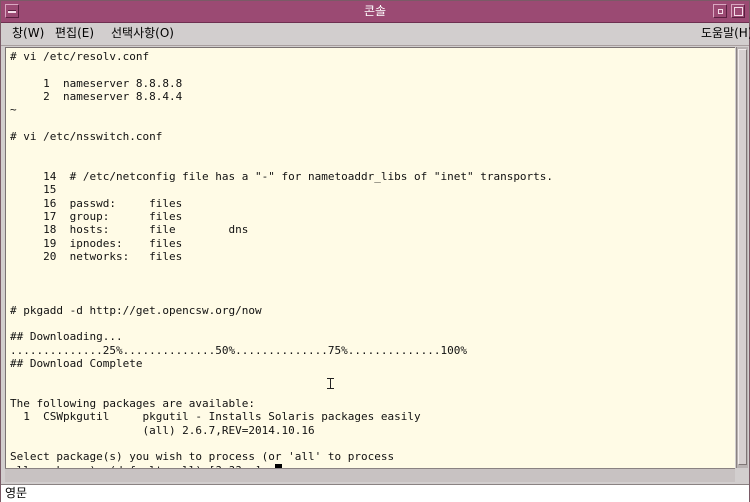  I want to click on horizontal-frame, so click(370, 475).